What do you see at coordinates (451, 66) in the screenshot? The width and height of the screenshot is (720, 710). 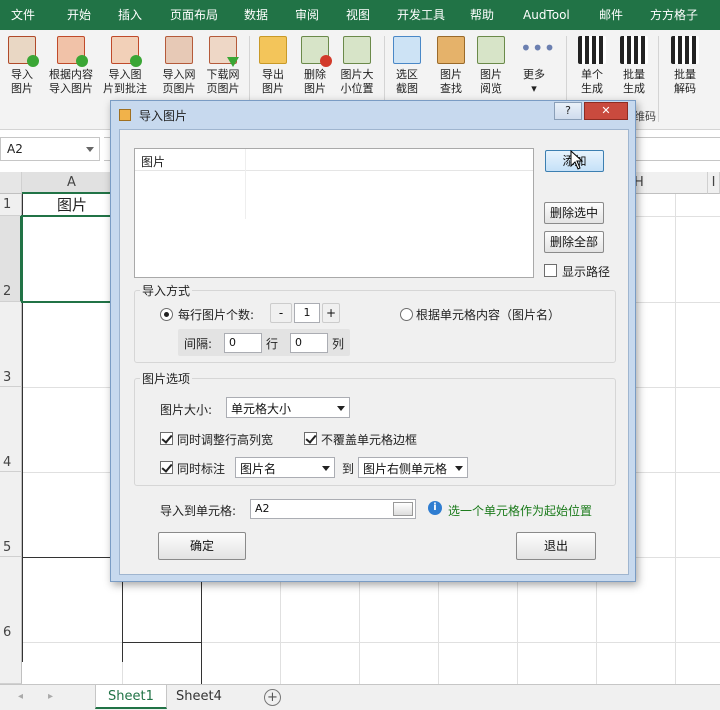 I see `image-find-button: 图片 查找` at bounding box center [451, 66].